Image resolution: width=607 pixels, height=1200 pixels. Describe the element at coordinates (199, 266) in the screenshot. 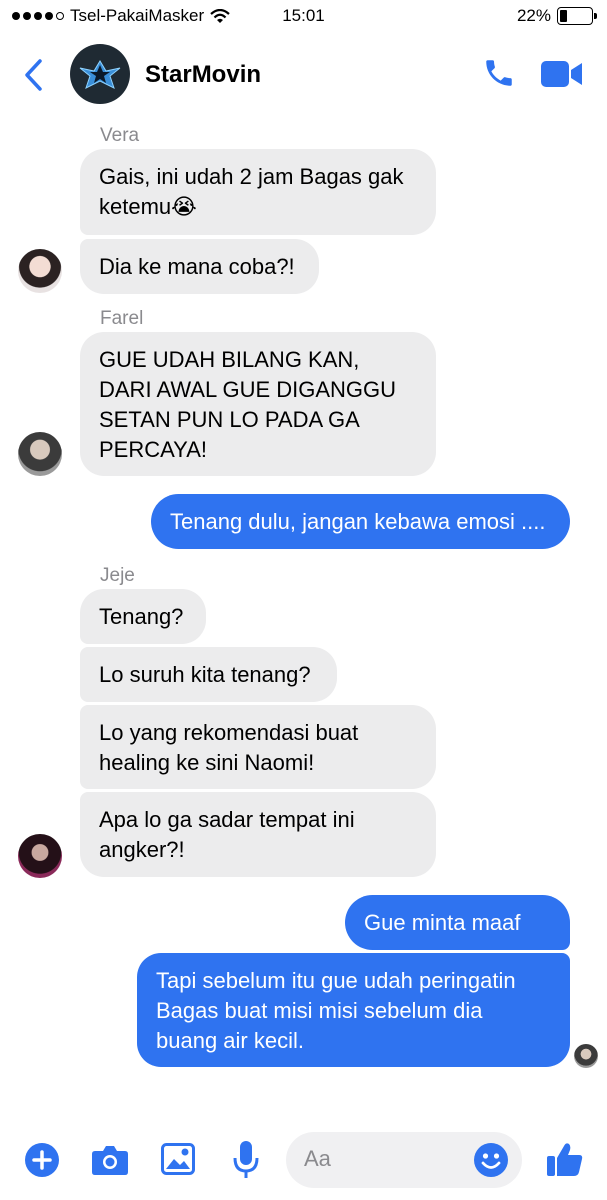

I see `message-bubble: Dia ke mana coba?!` at that location.